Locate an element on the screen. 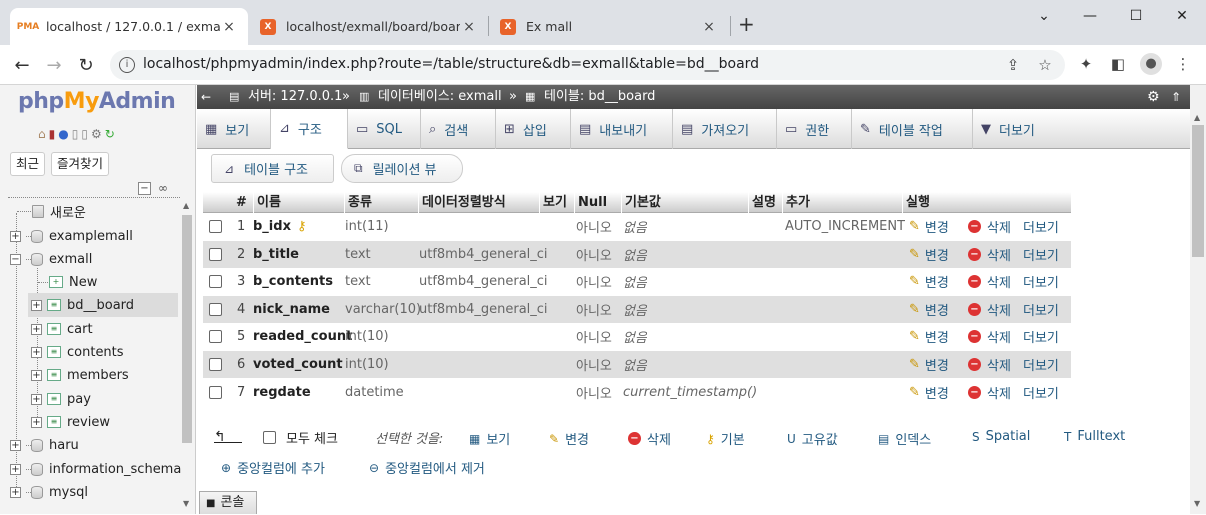  site-info-icon: i is located at coordinates (127, 65).